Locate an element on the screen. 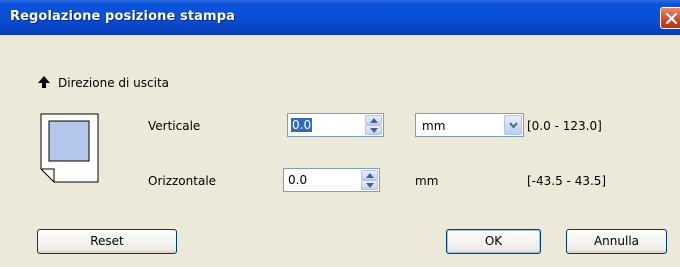 This screenshot has width=680, height=267. horizontal-range: [-43.5 - 43.5] is located at coordinates (567, 181).